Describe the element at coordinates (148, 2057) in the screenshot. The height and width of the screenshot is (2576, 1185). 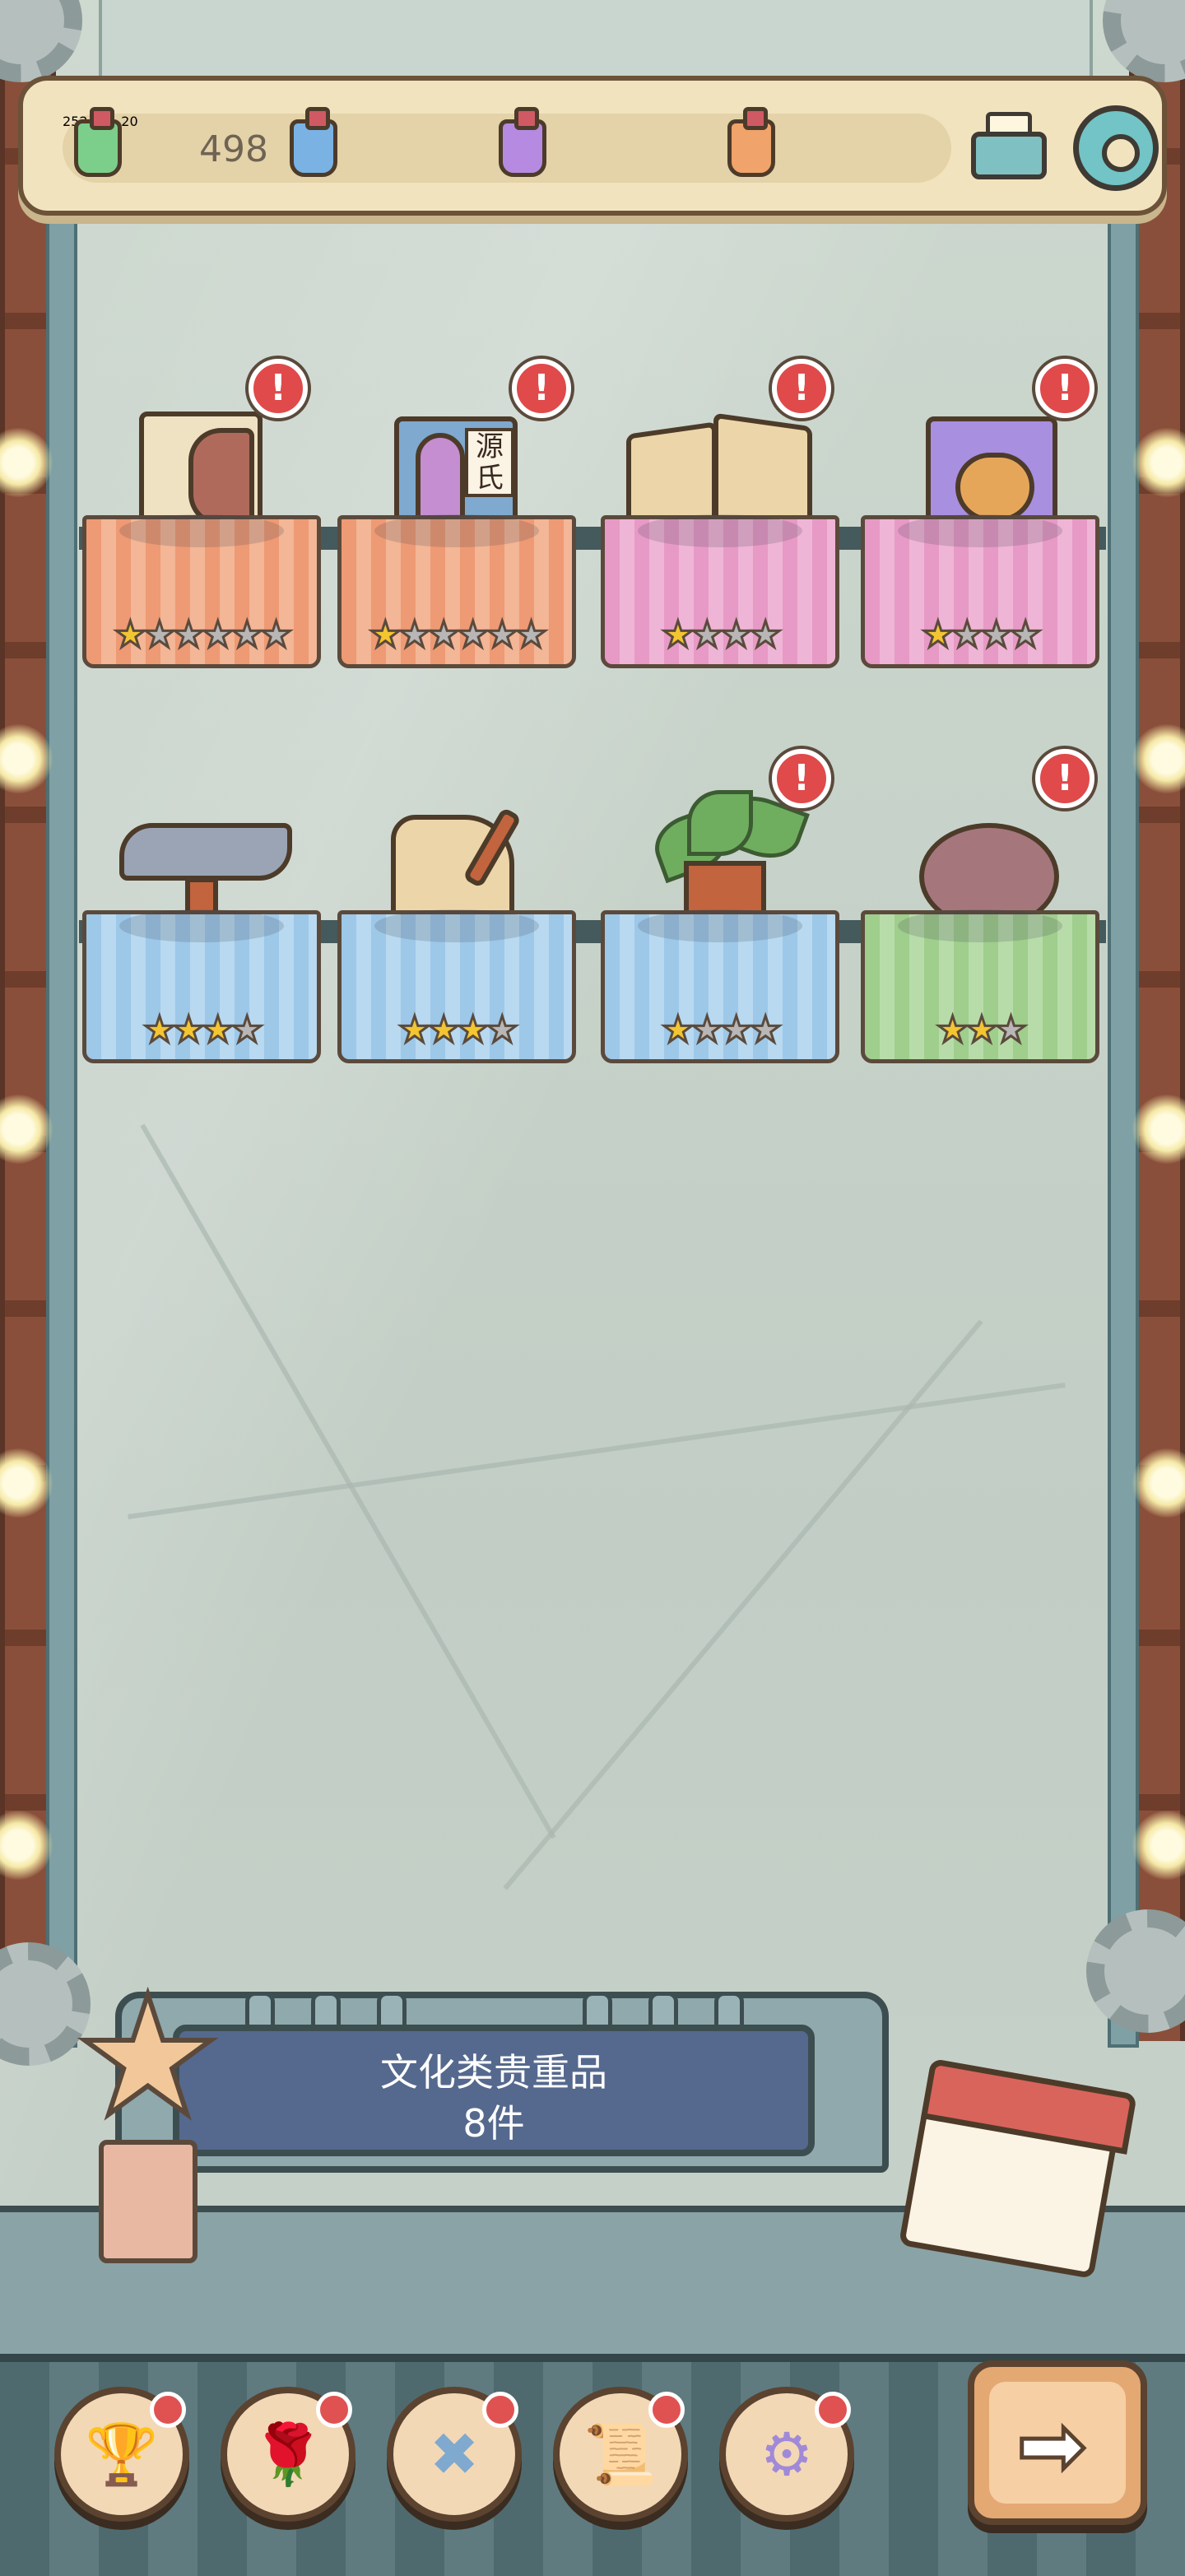
I see `trophy-star: ★` at that location.